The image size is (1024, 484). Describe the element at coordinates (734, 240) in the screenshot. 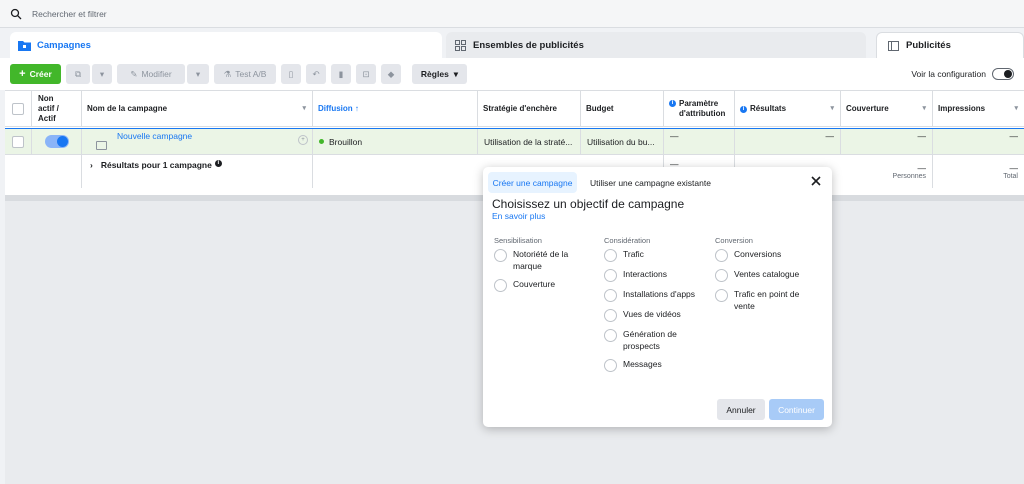

I see `column-heading: Conversion` at that location.